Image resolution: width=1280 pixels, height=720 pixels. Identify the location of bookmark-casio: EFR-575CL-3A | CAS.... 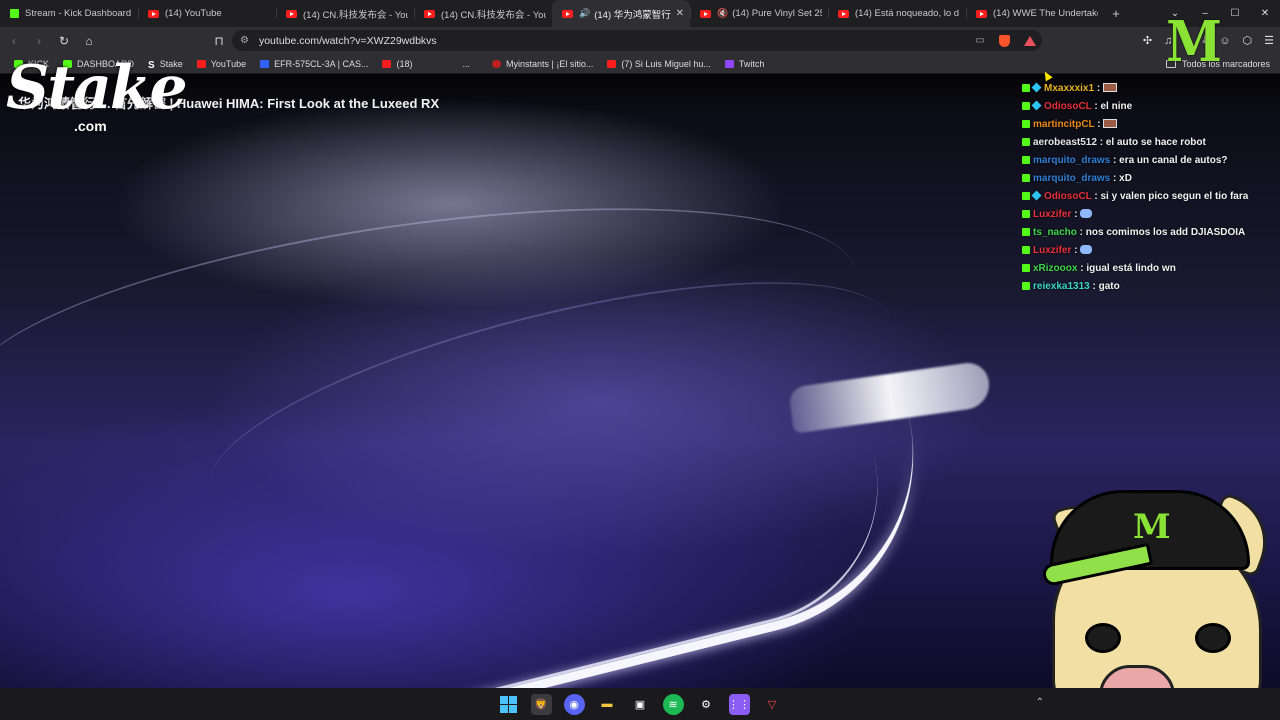
(314, 64).